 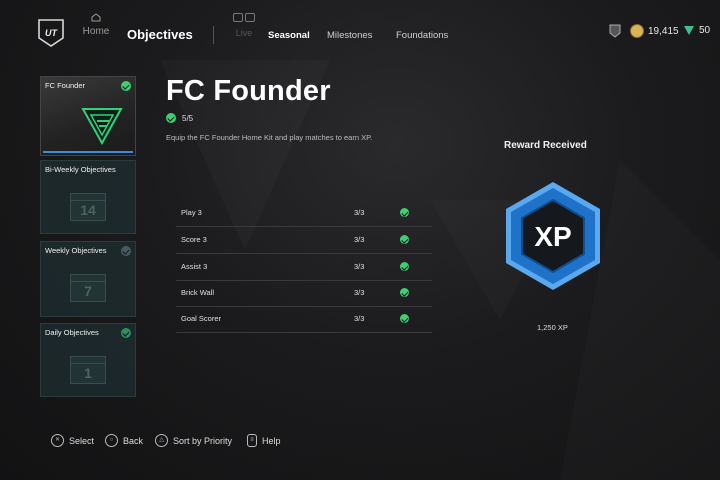 I want to click on tab-seasonal: Seasonal, so click(x=289, y=35).